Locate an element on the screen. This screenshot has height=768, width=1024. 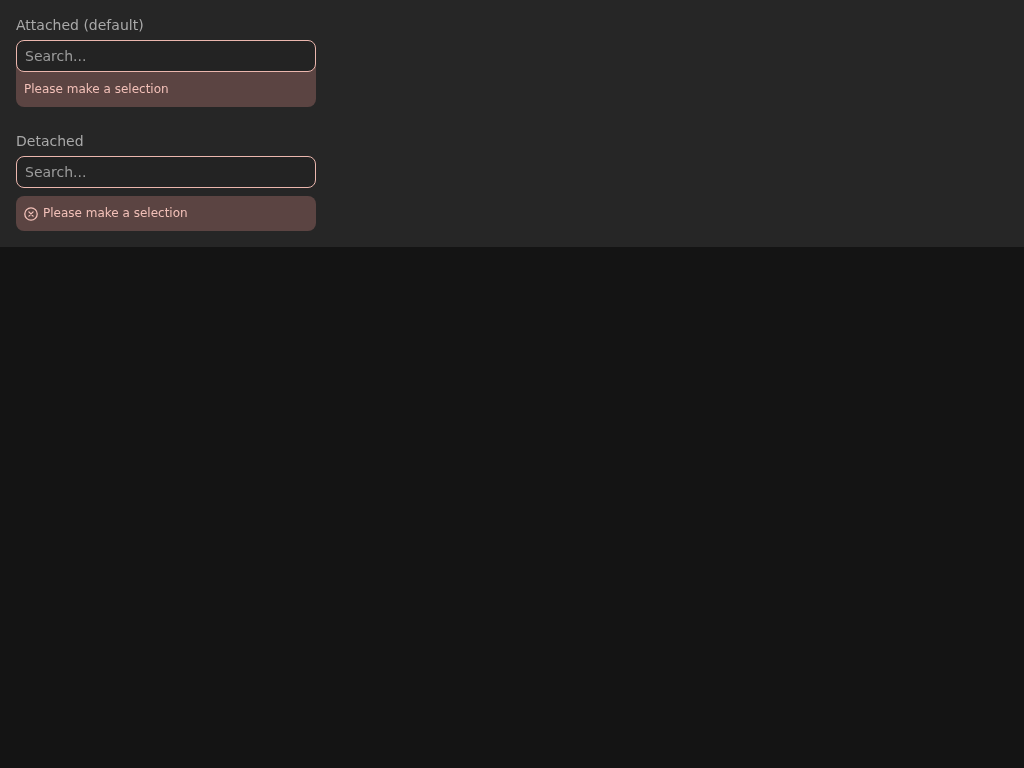
field-label: Attached (default) is located at coordinates (80, 25).